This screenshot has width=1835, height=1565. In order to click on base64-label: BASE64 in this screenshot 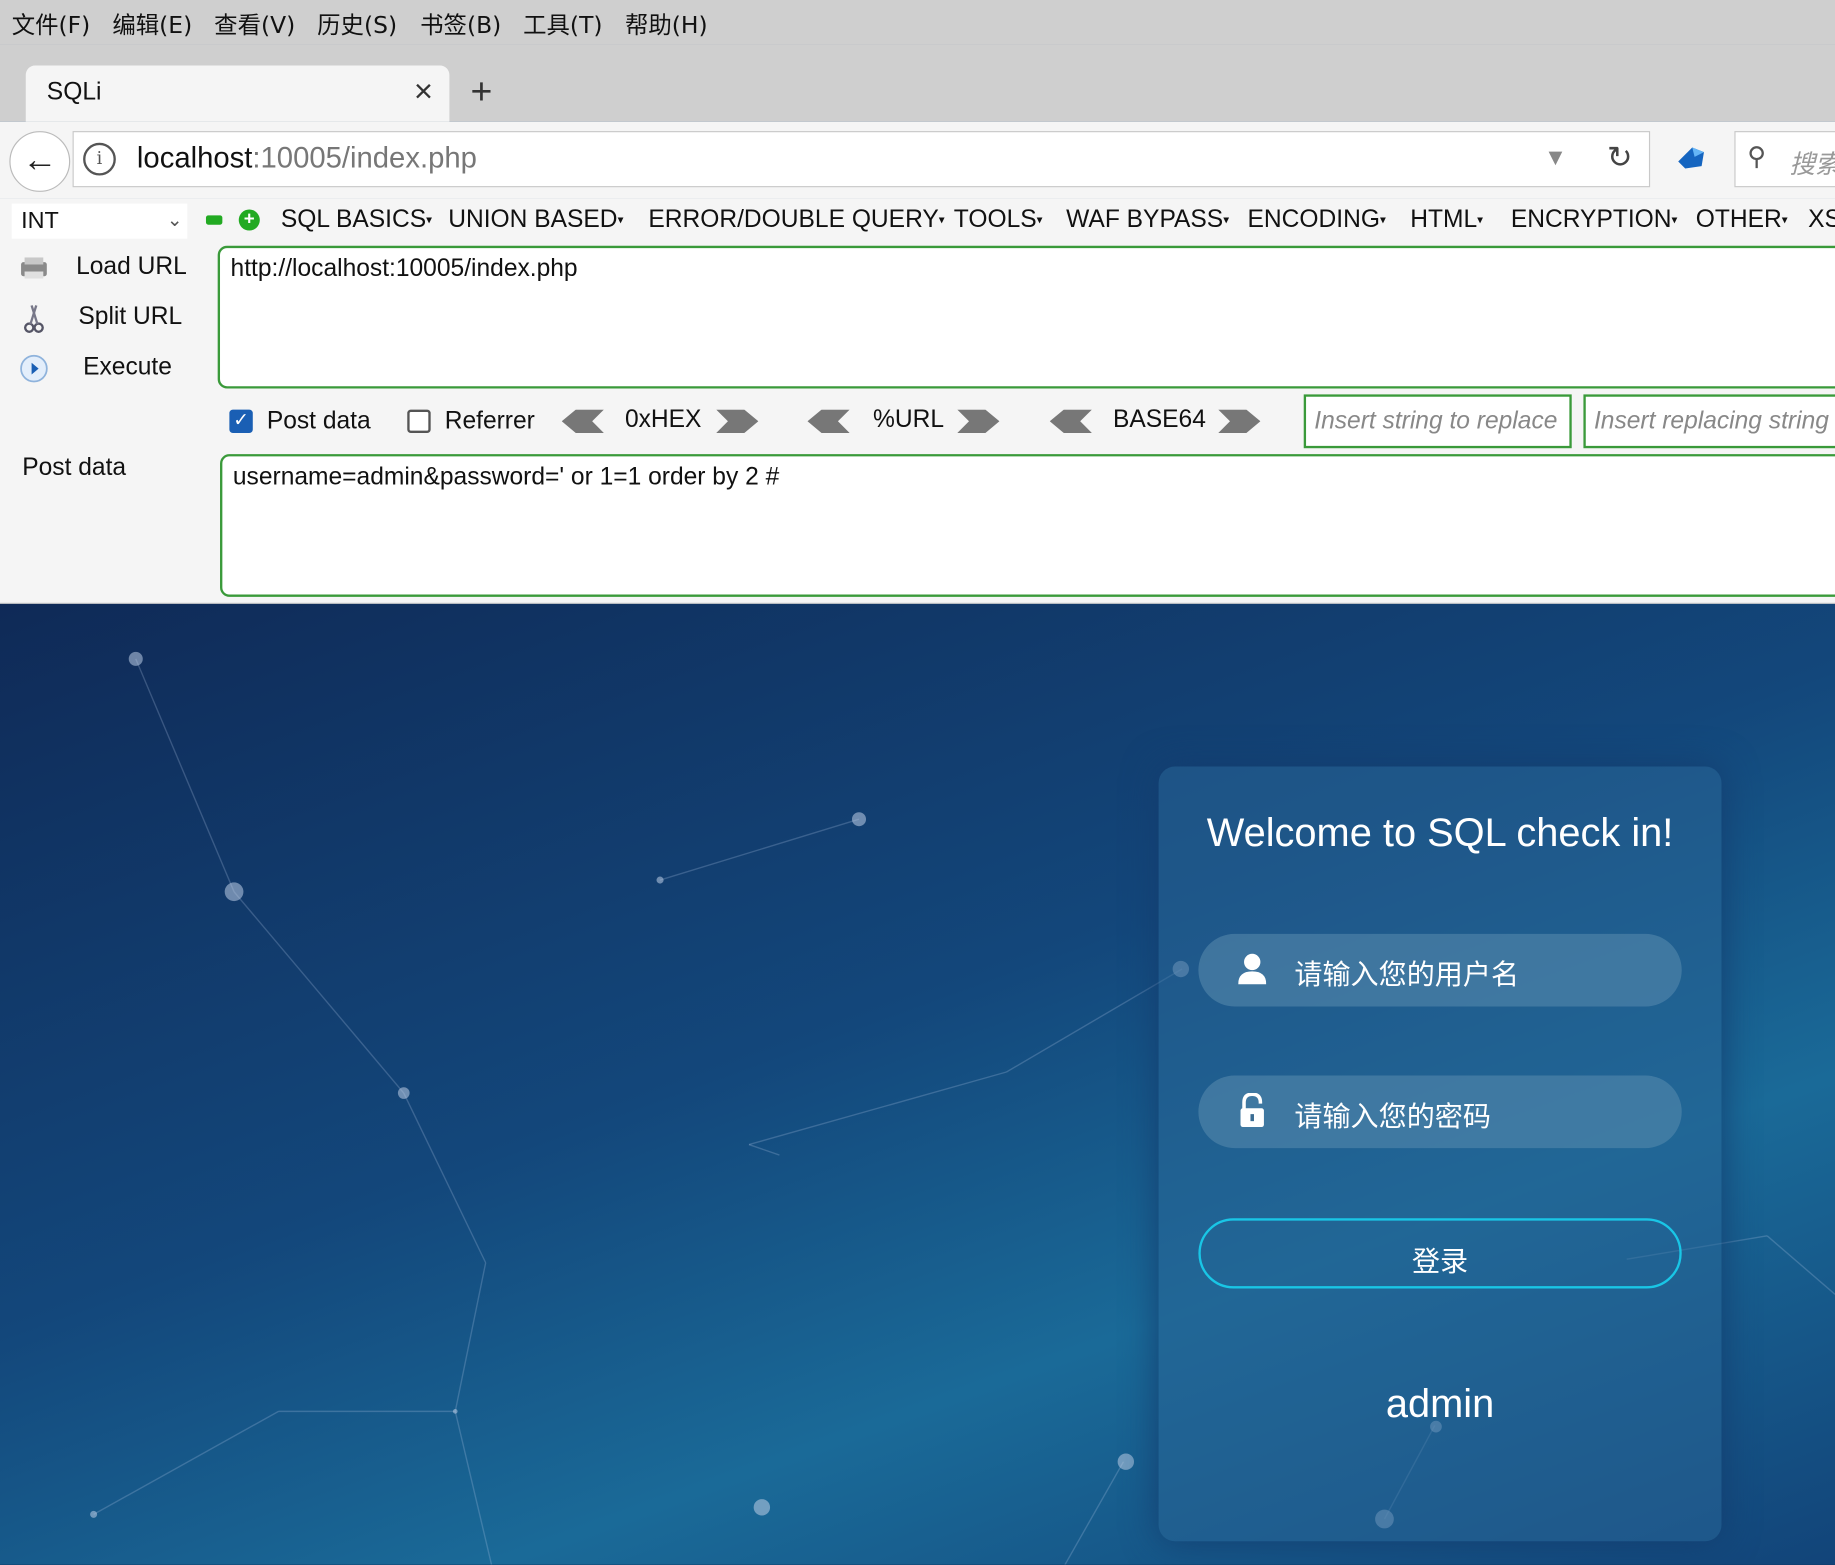, I will do `click(1159, 420)`.